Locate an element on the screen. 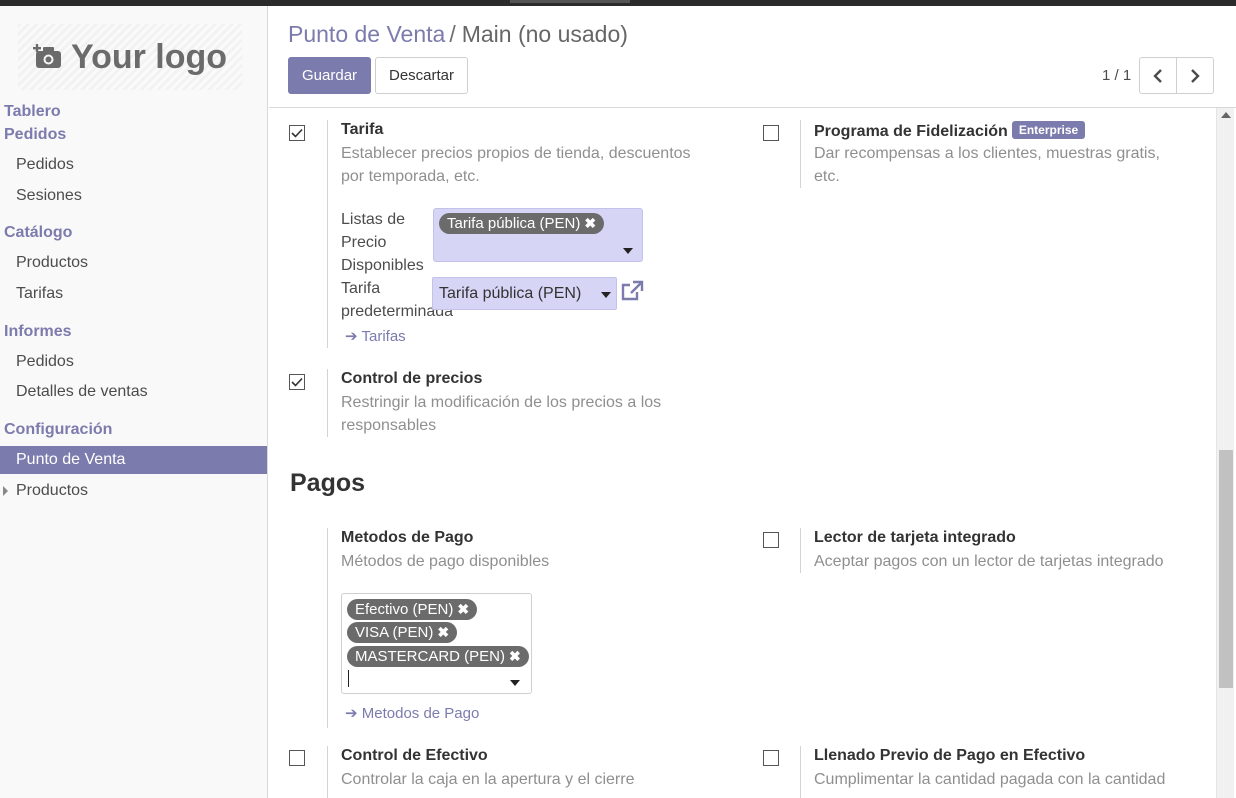 The image size is (1236, 798). breadcrumb-parent-link: Punto de Venta is located at coordinates (366, 34).